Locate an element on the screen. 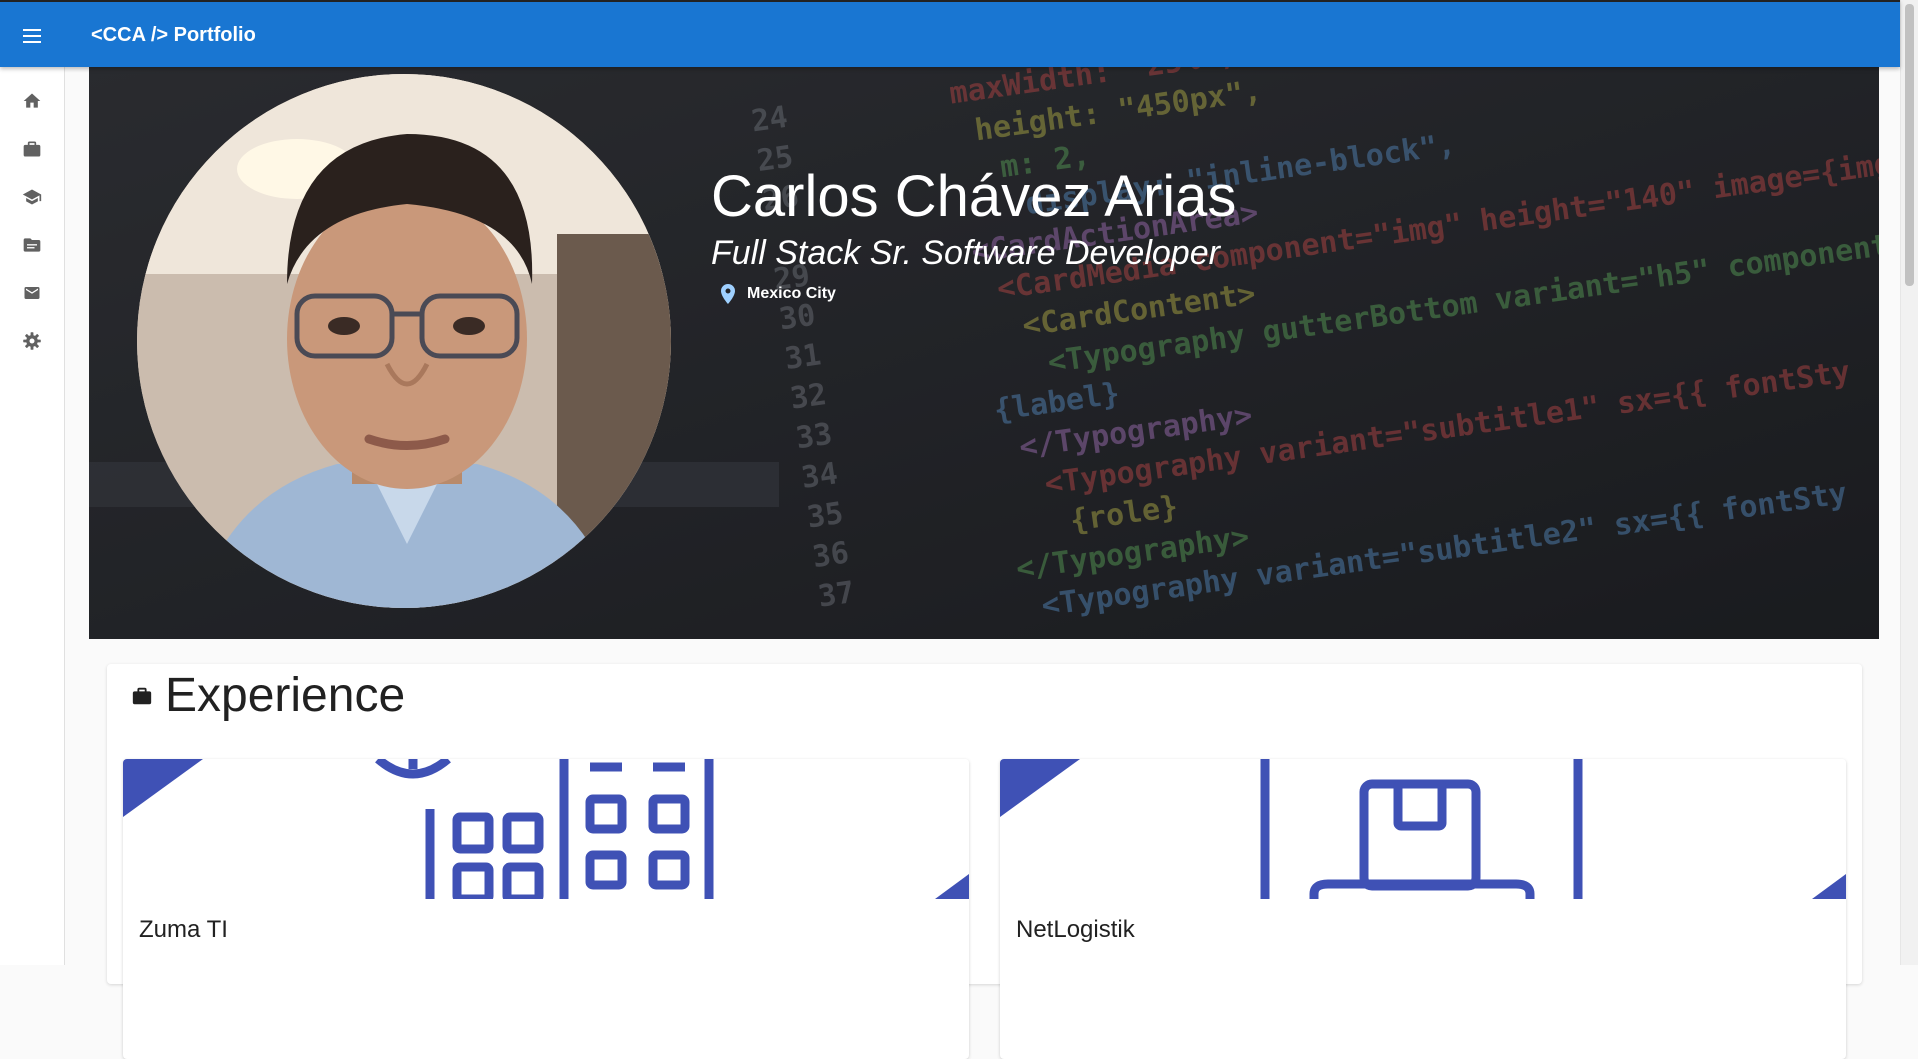 Image resolution: width=1918 pixels, height=1059 pixels. experience-header: Experience is located at coordinates (268, 695).